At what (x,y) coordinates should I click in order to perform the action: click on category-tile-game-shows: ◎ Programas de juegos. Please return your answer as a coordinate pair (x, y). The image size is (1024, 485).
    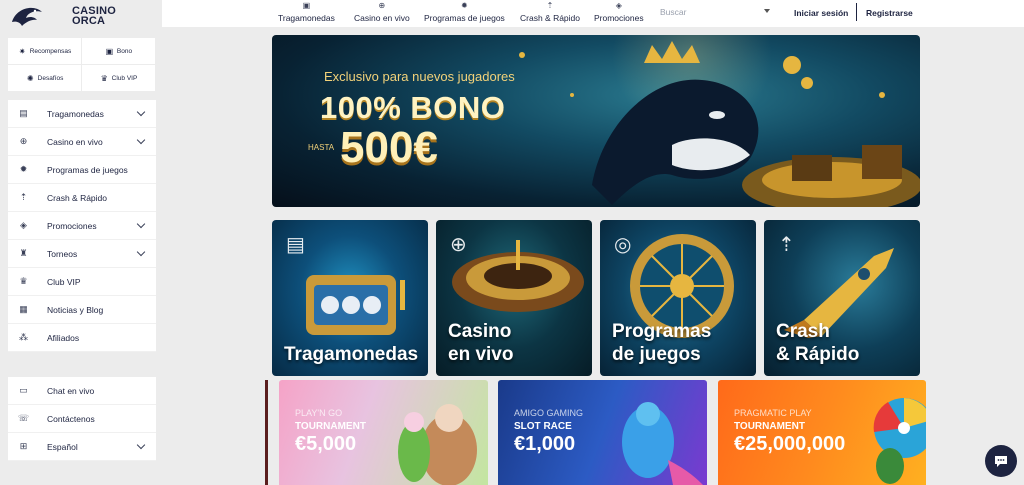
    Looking at the image, I should click on (678, 298).